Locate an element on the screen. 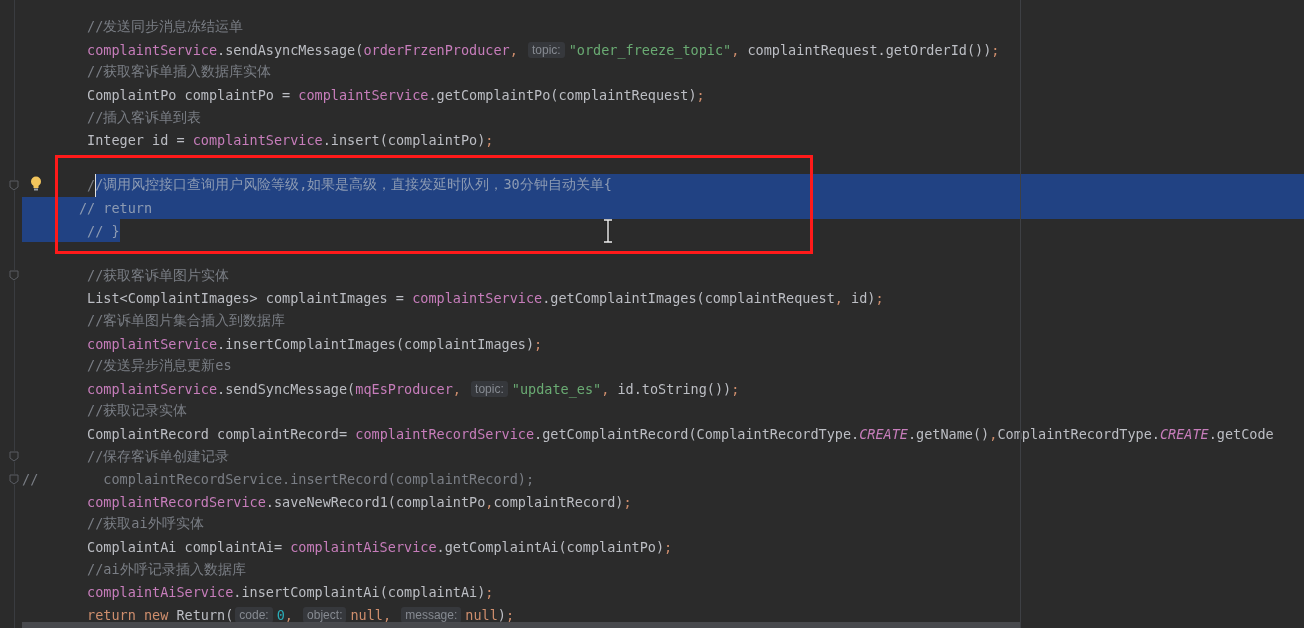 This screenshot has width=1304, height=628. code-text: //获取客诉单插入数据库实体 is located at coordinates (179, 72).